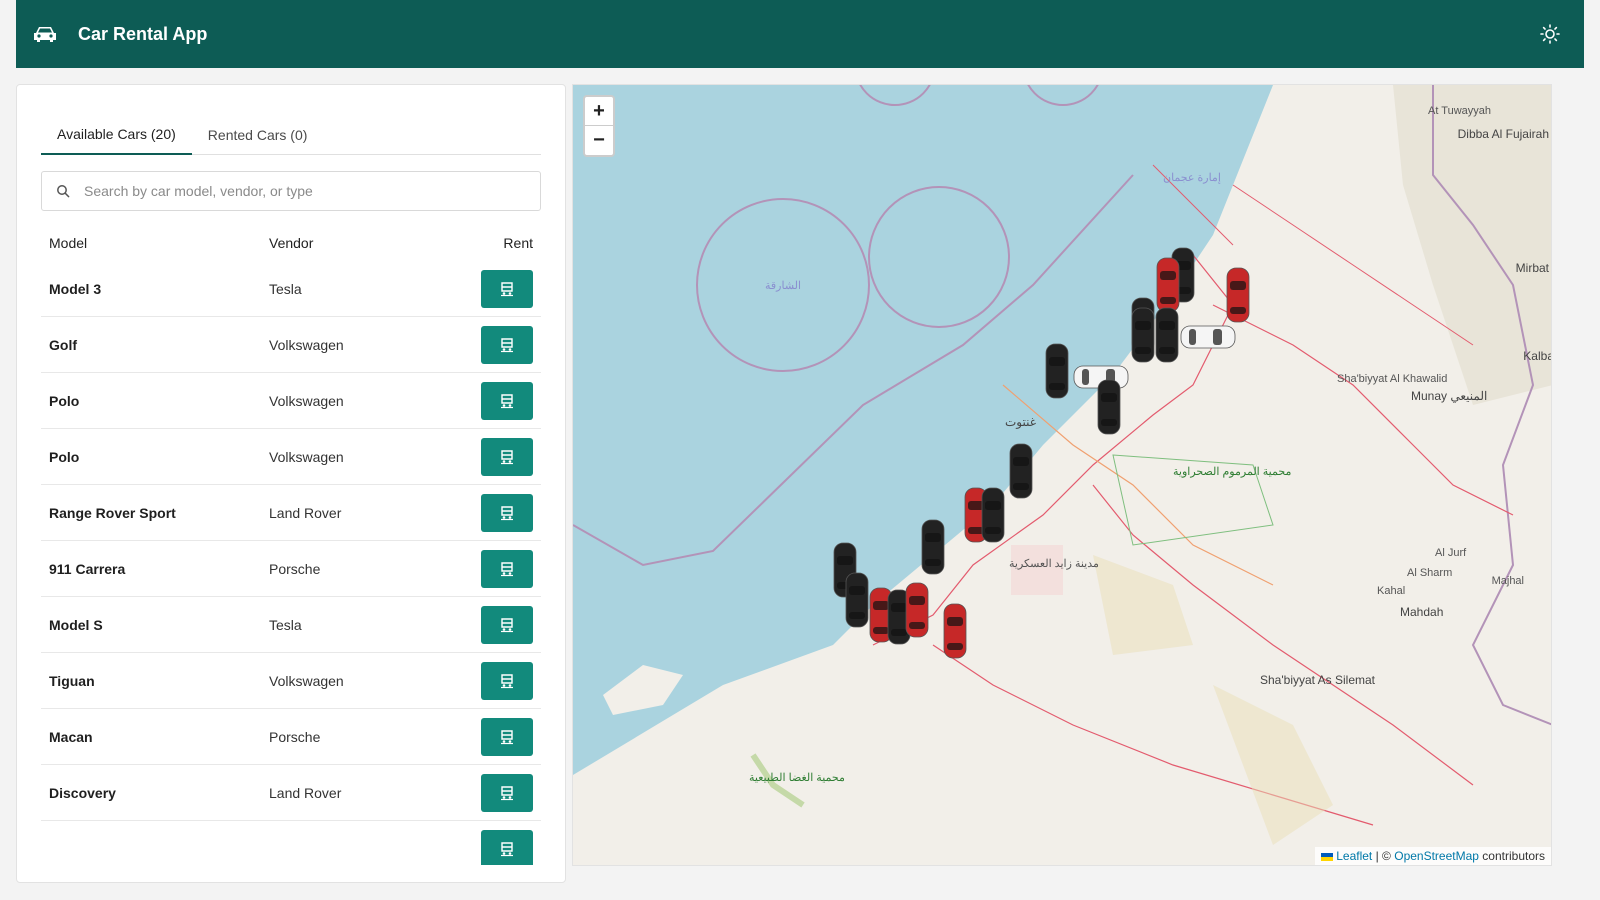  What do you see at coordinates (112, 512) in the screenshot?
I see `car-model: Range Rover Sport` at bounding box center [112, 512].